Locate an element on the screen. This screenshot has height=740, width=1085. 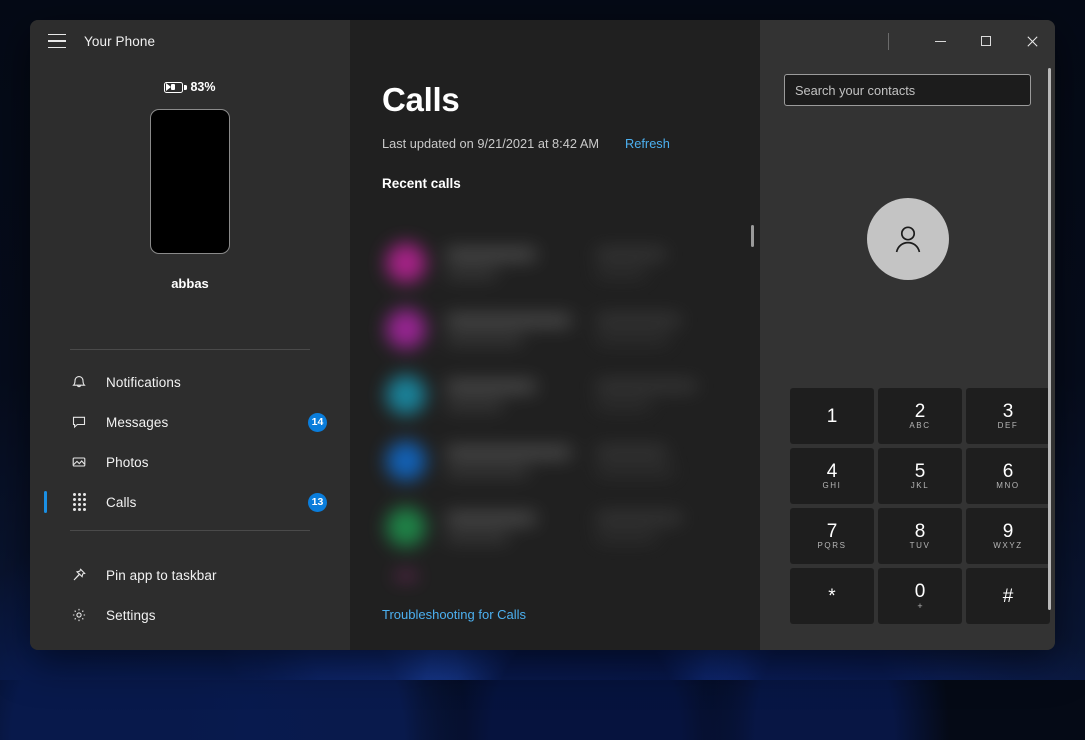
dialpad-key-number: 1 is located at coordinates (832, 416).